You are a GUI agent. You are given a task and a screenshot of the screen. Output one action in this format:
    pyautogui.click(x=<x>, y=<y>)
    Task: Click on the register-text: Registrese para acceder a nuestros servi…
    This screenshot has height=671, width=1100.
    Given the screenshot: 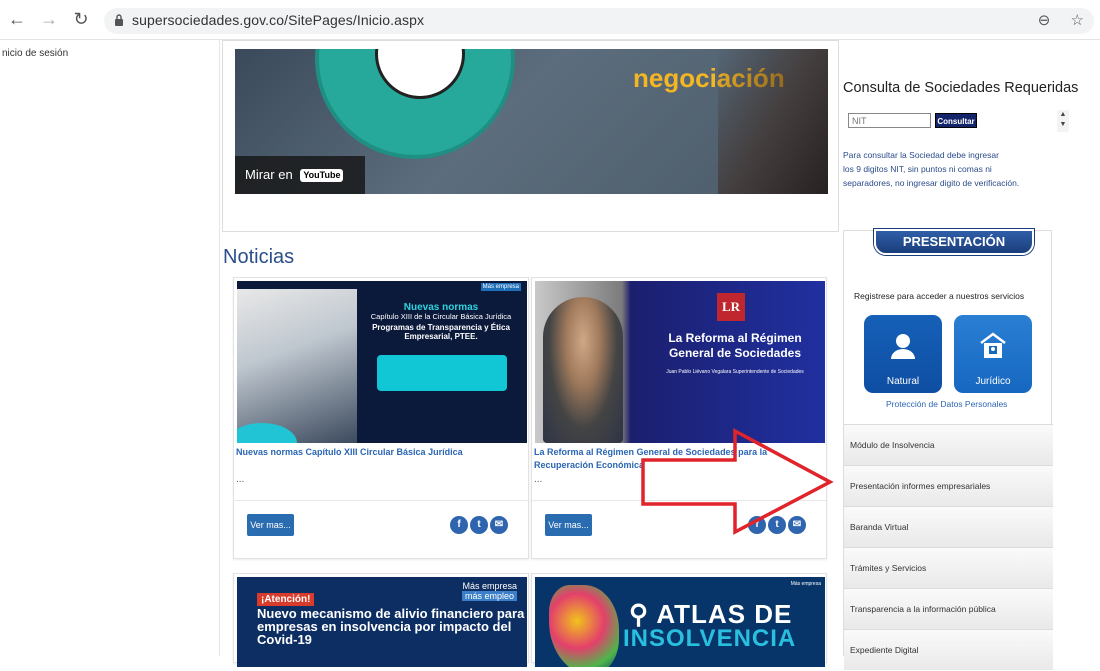 What is the action you would take?
    pyautogui.click(x=939, y=296)
    